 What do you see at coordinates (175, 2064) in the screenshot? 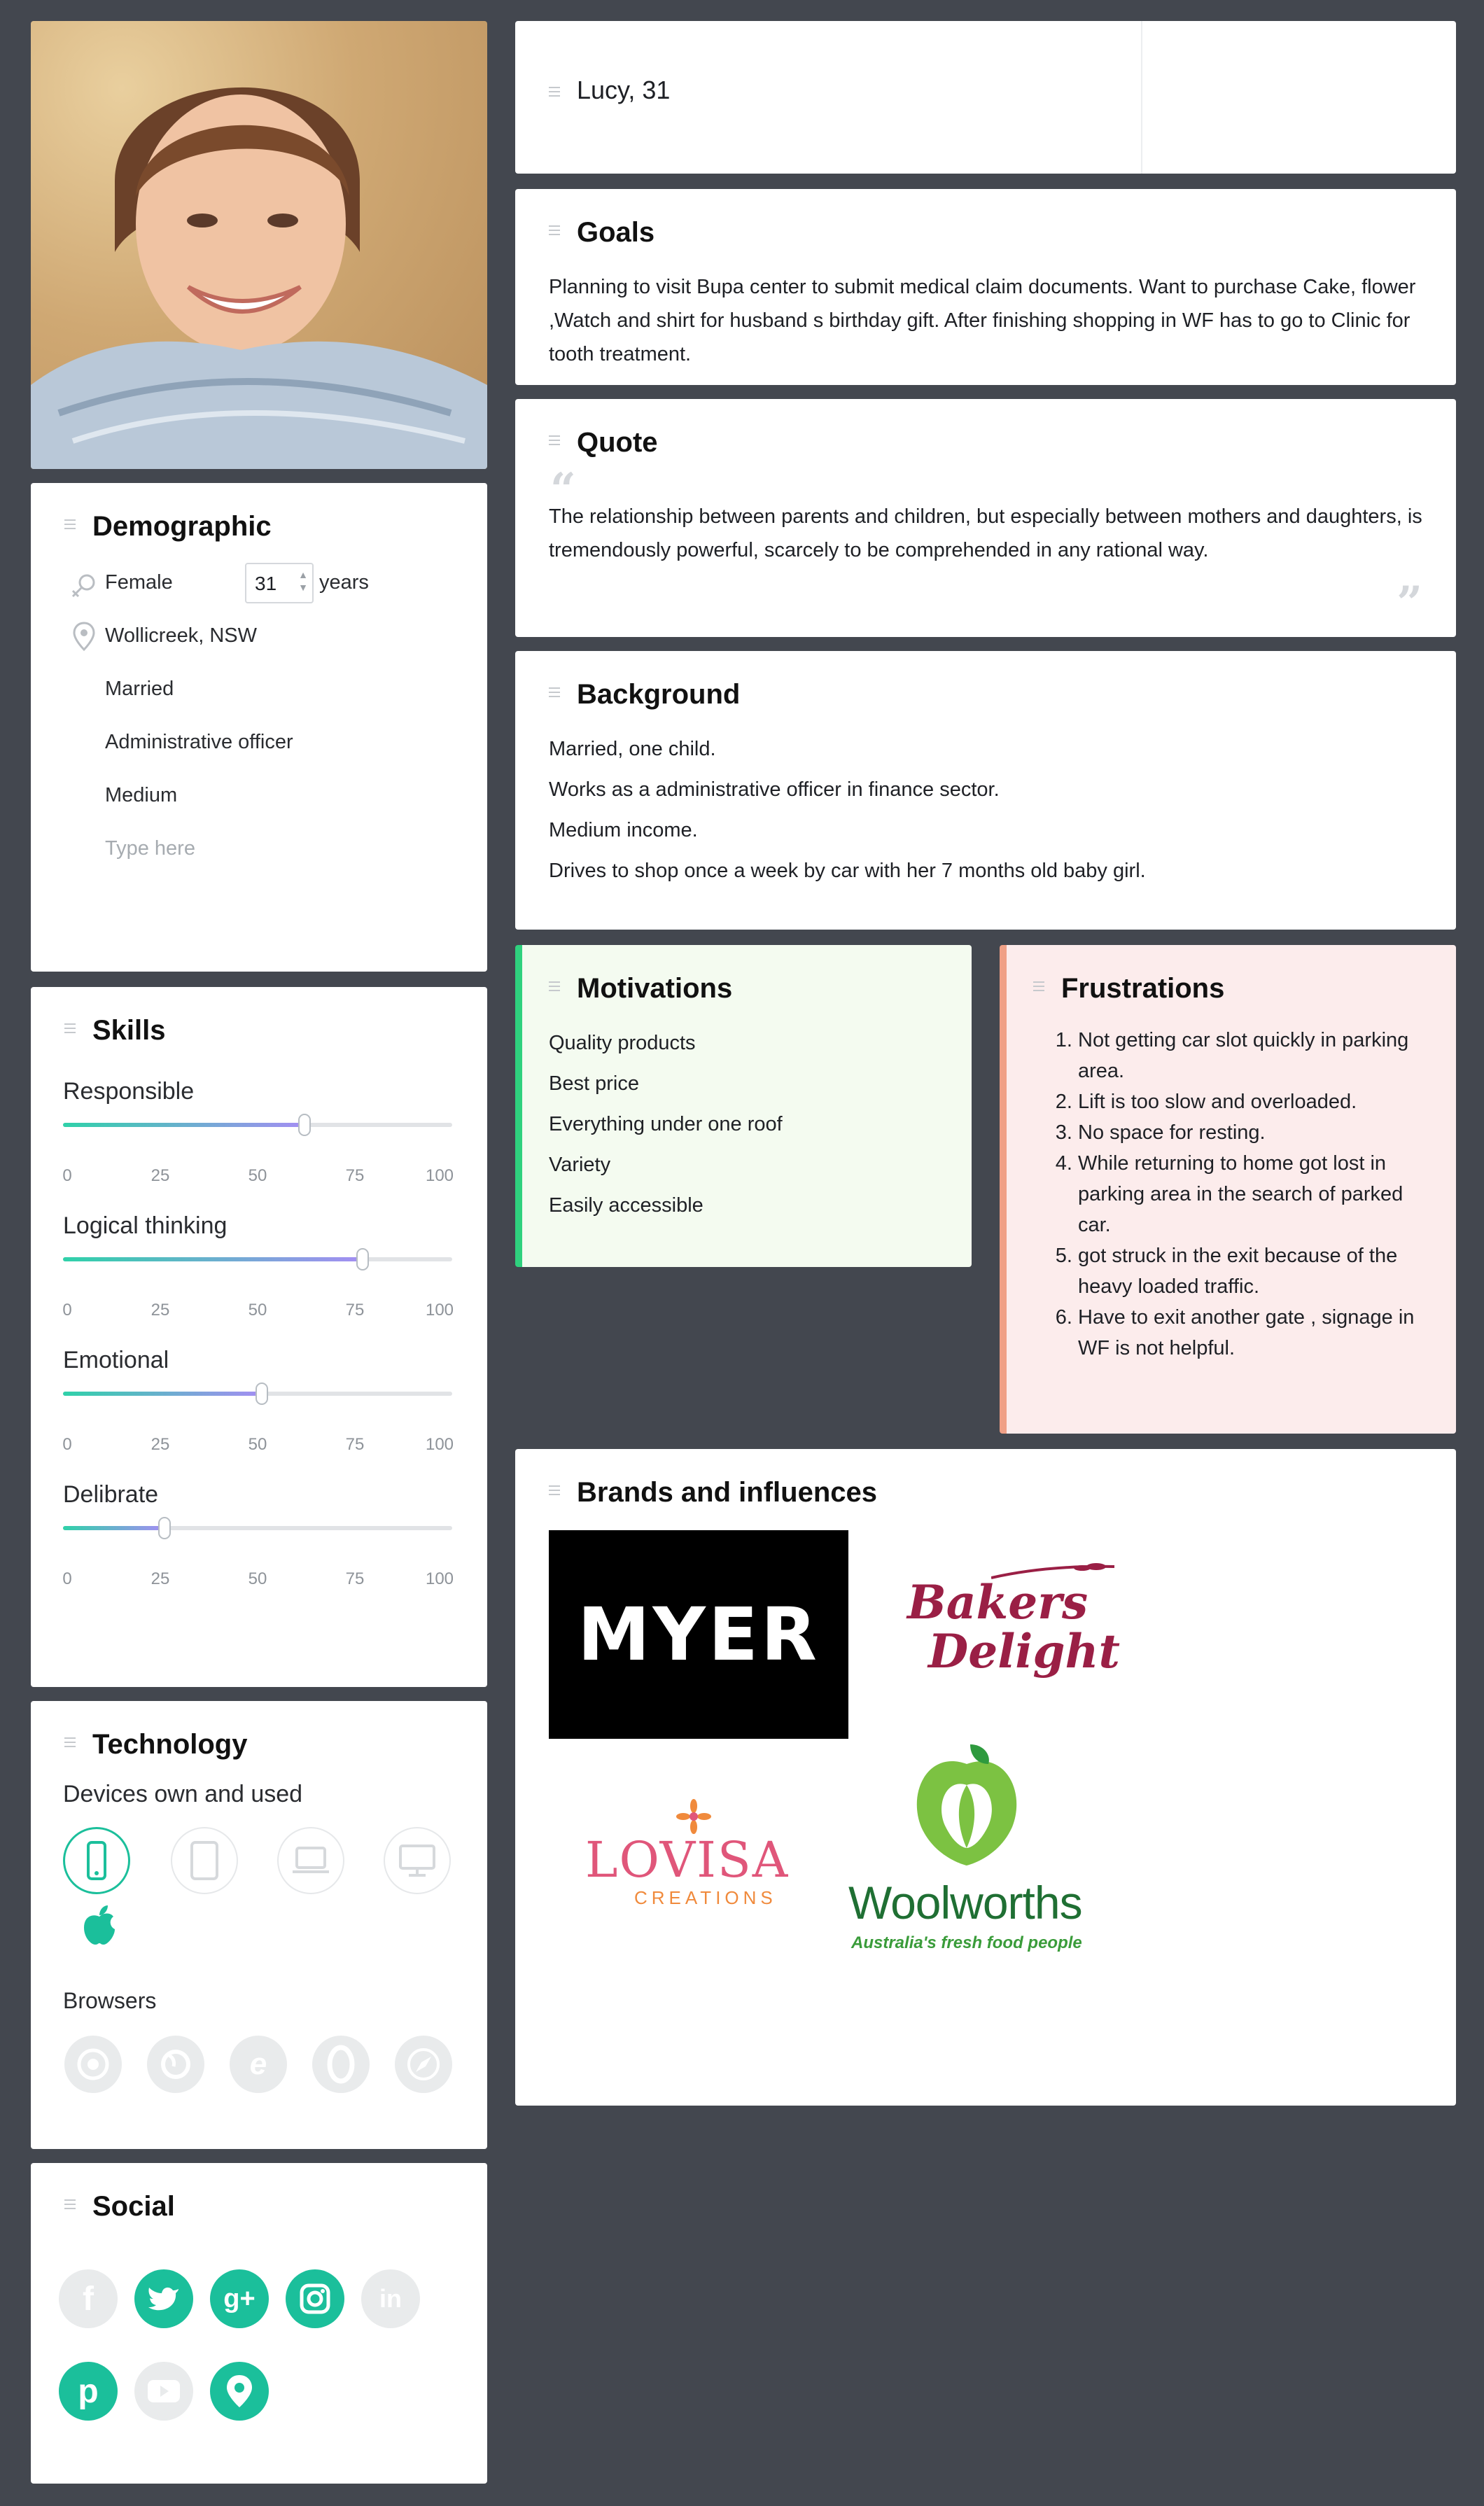
I see `firefox-icon` at bounding box center [175, 2064].